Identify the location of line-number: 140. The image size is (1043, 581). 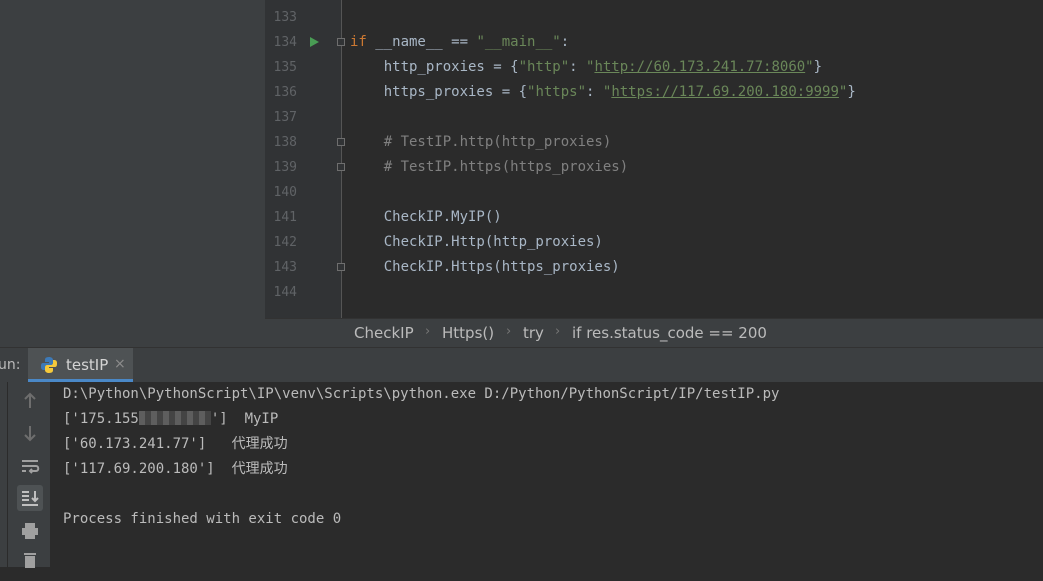
(285, 192).